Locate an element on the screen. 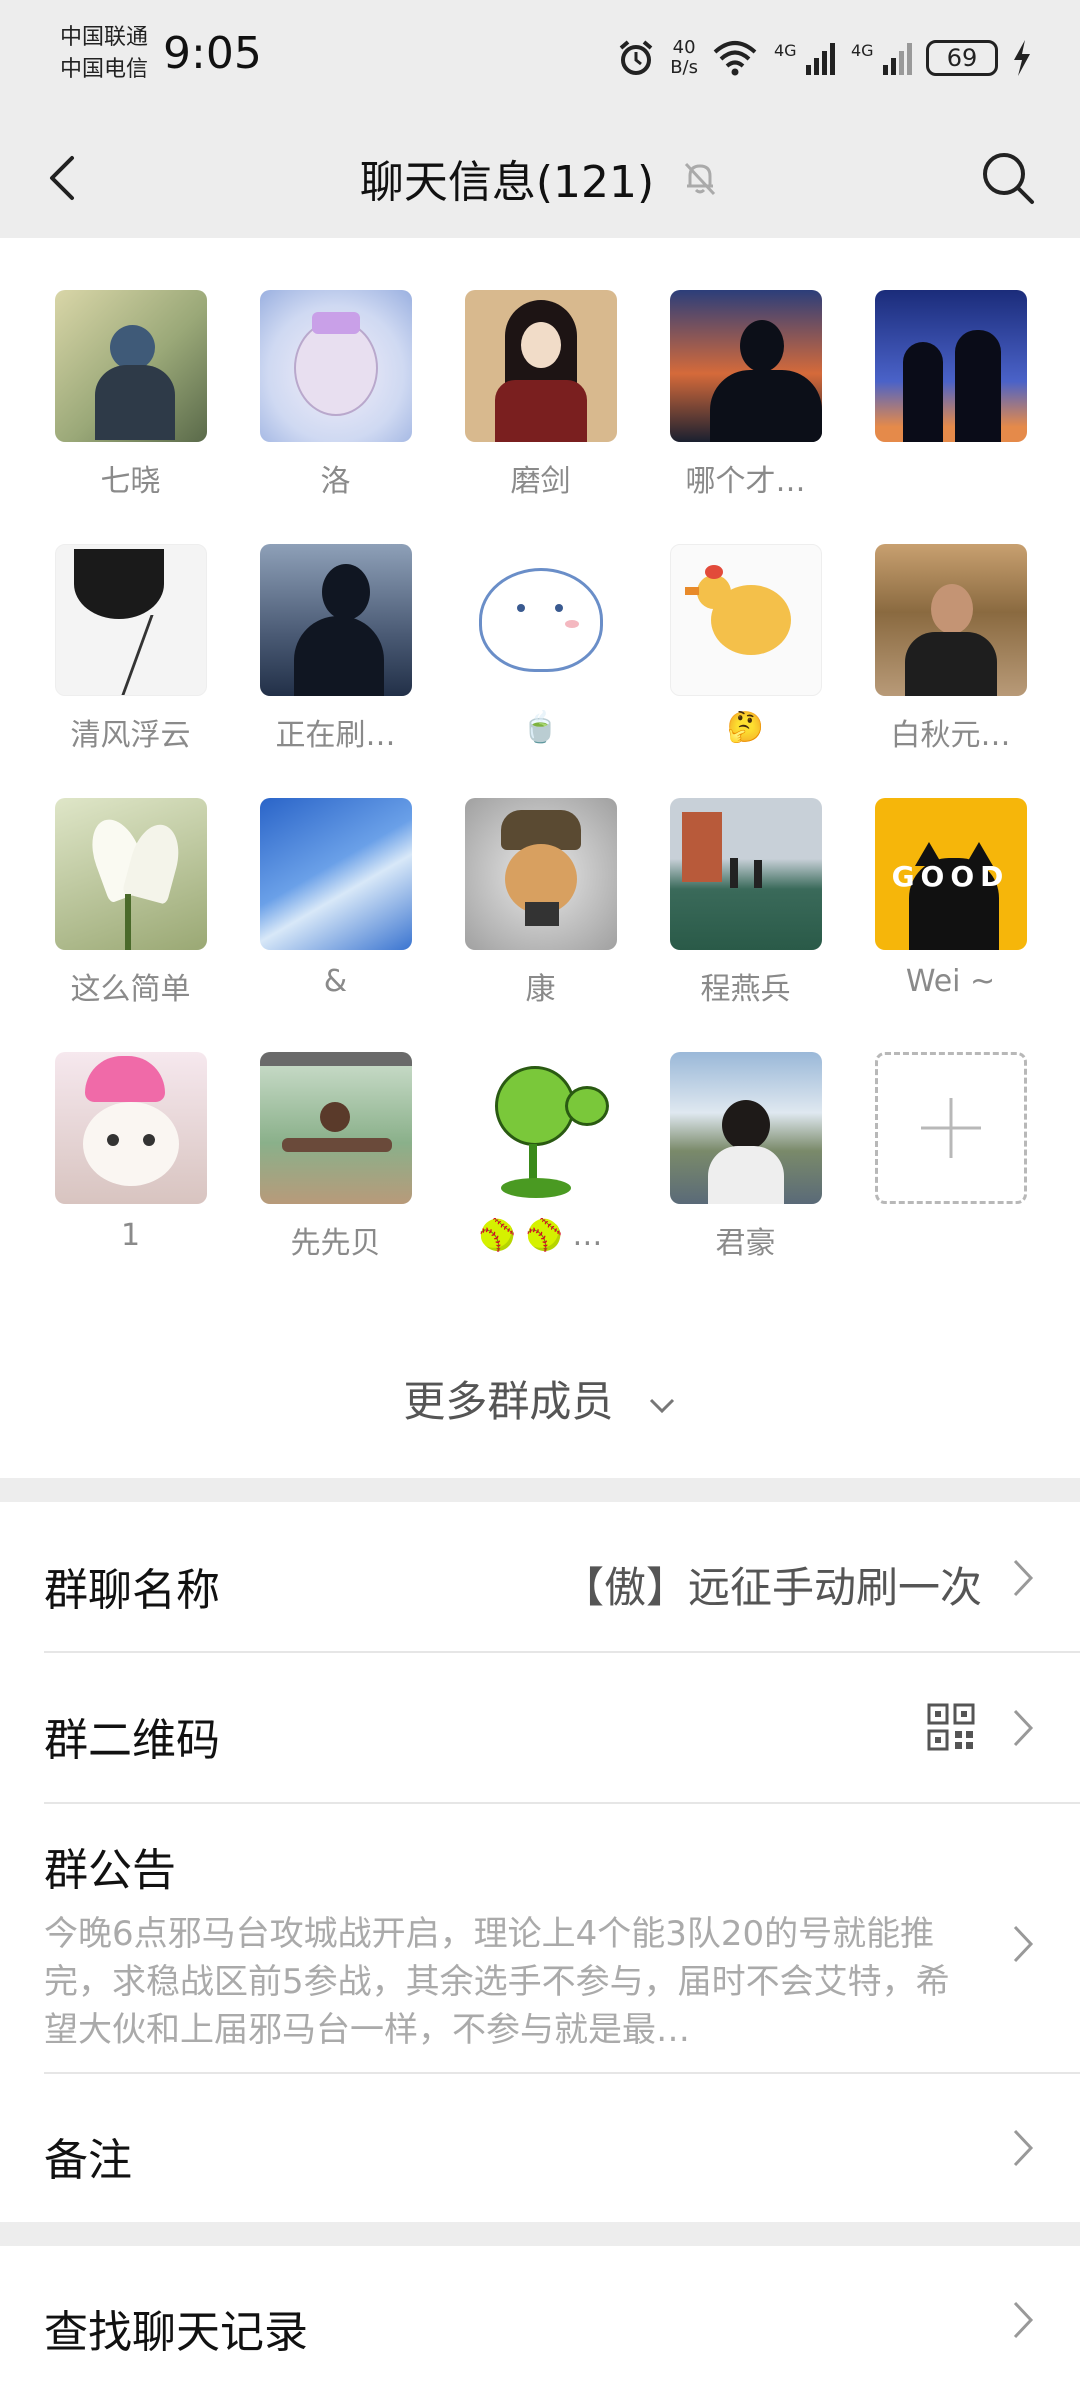 This screenshot has width=1080, height=2388. member-item is located at coordinates (950, 395).